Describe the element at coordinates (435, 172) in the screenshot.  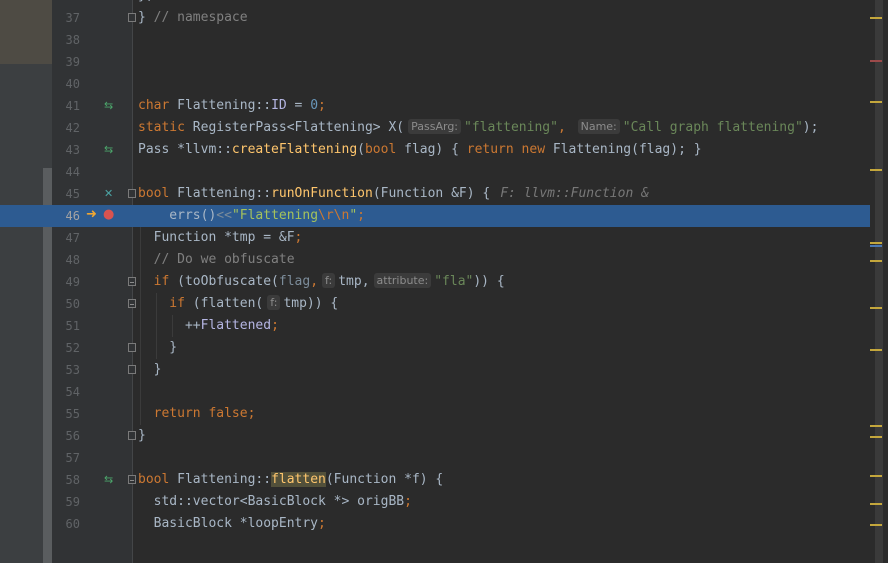
I see `code-line: 44` at that location.